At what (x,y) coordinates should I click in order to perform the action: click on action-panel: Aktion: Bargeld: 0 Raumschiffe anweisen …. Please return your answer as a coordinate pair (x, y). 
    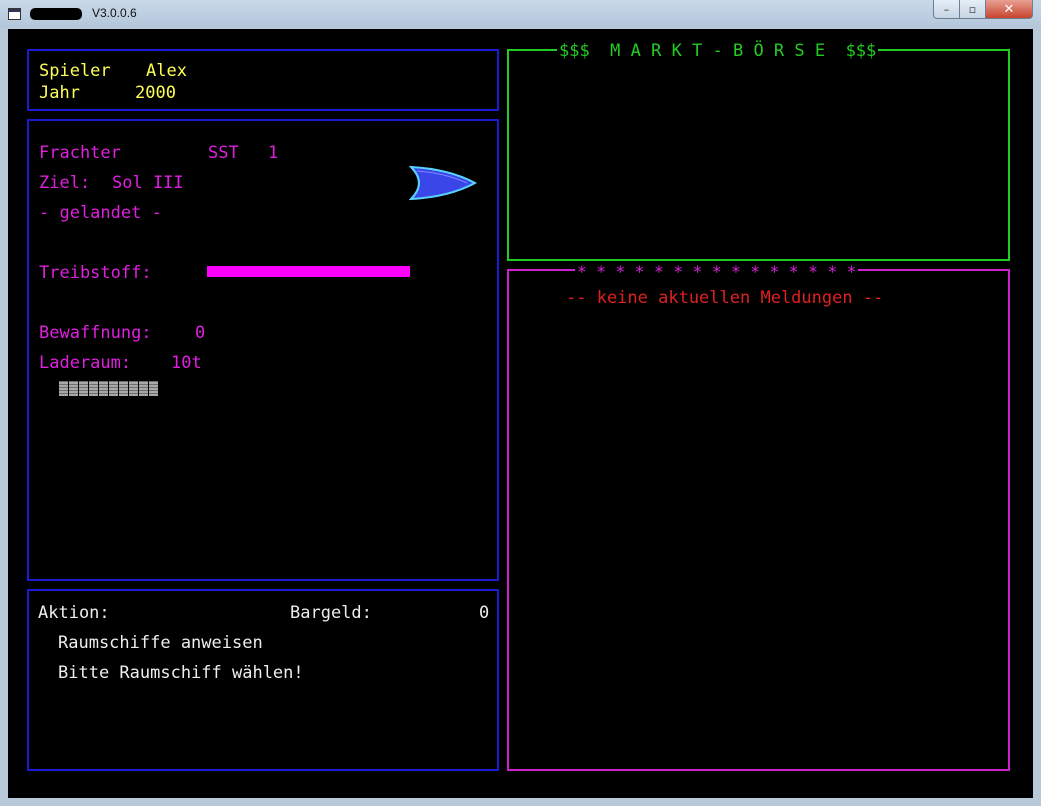
    Looking at the image, I should click on (263, 680).